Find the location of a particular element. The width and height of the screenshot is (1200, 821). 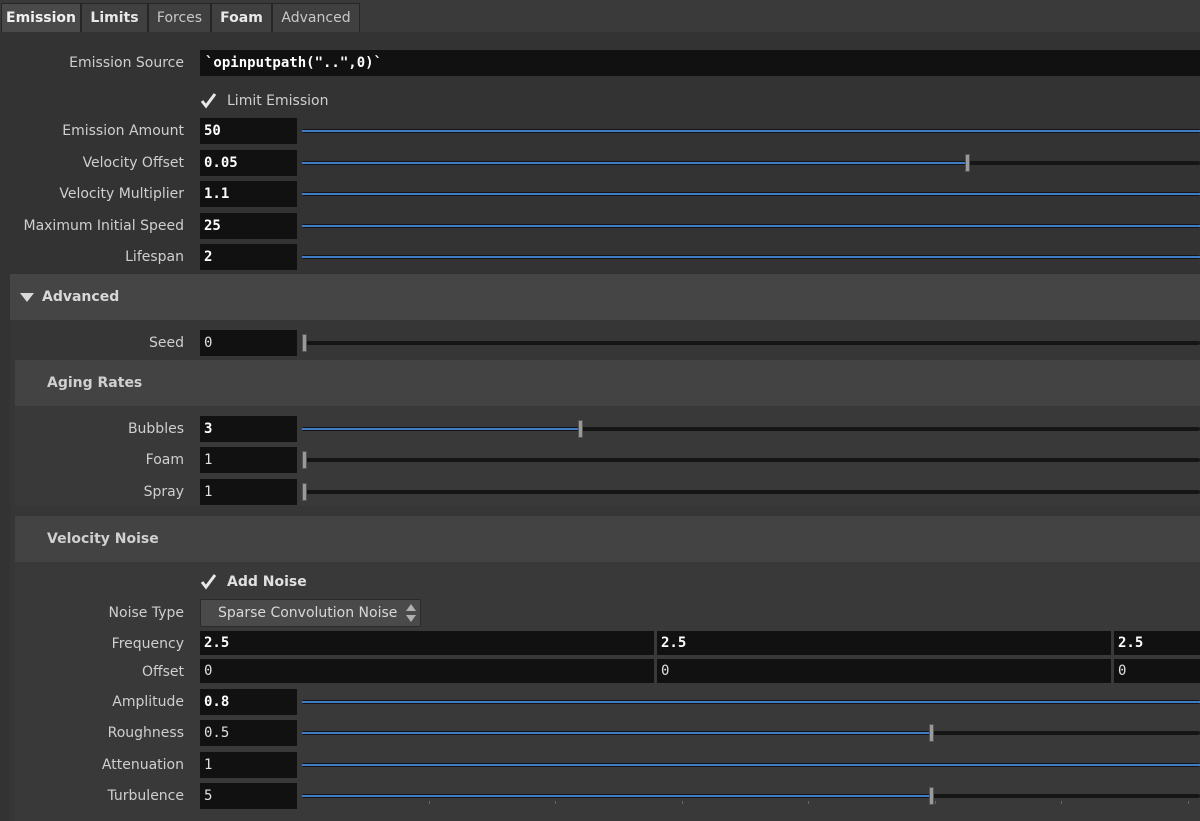

foam-row: Foam 1 is located at coordinates (600, 460).